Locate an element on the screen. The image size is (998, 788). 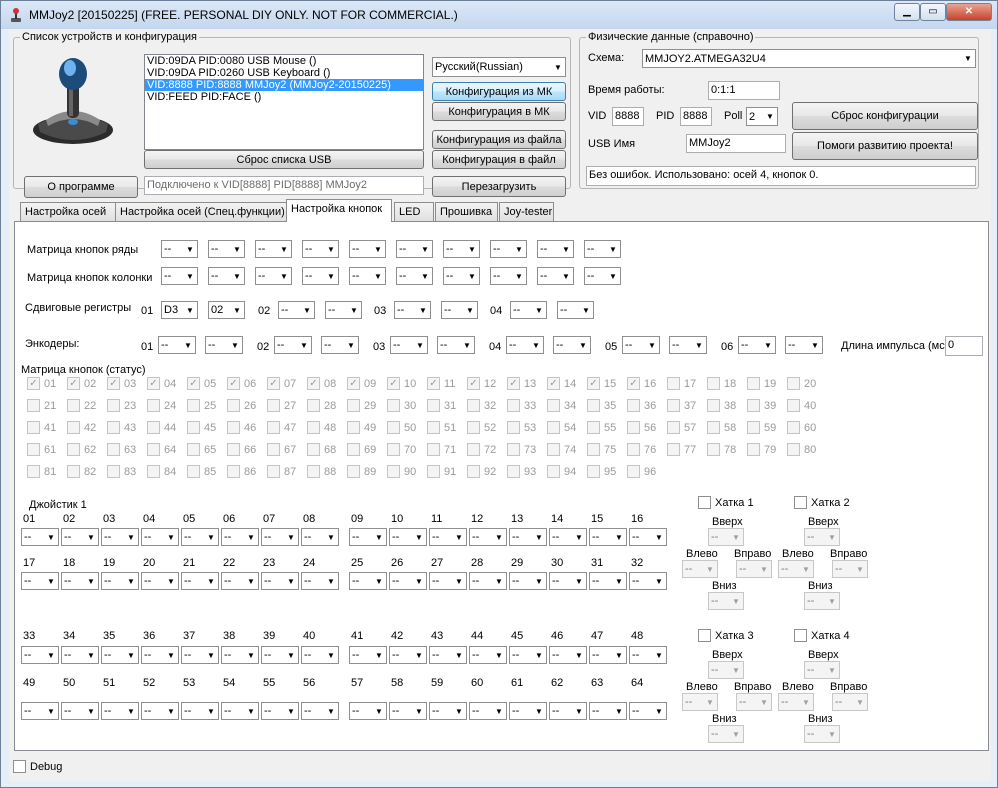
device-list-item: VID:FEED PID:FACE () is located at coordinates (284, 97).